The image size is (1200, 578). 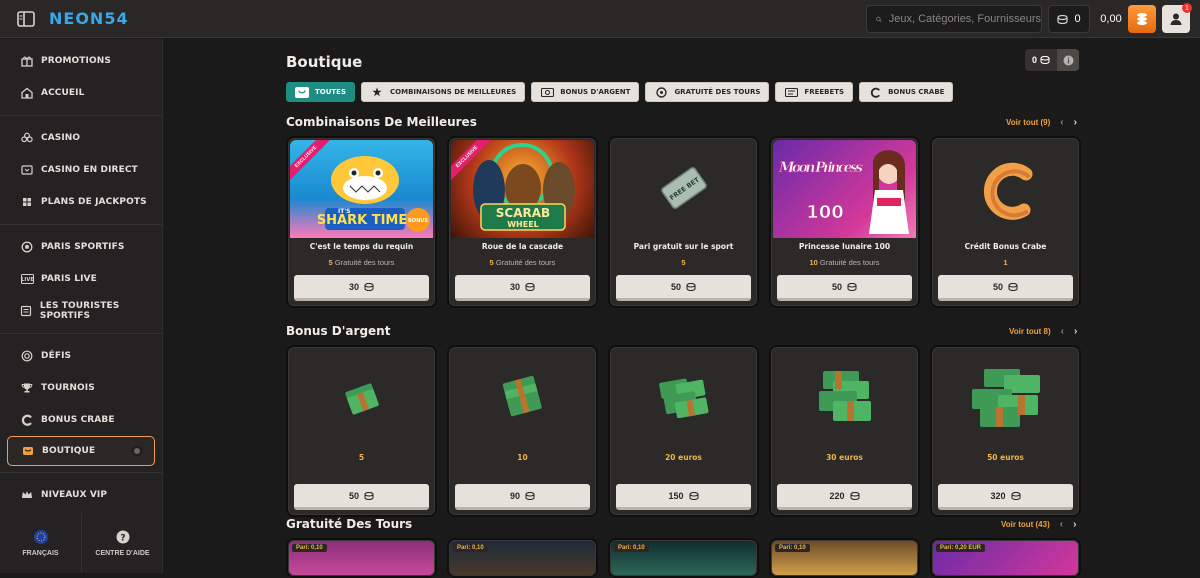 I want to click on filter-freebets: Freebets, so click(x=814, y=92).